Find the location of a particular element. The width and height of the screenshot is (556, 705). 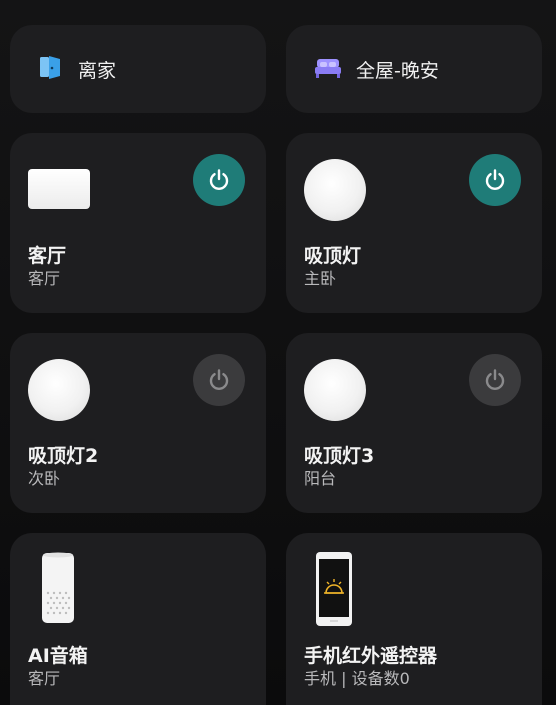

scene-leave-home: 离家 is located at coordinates (138, 69).